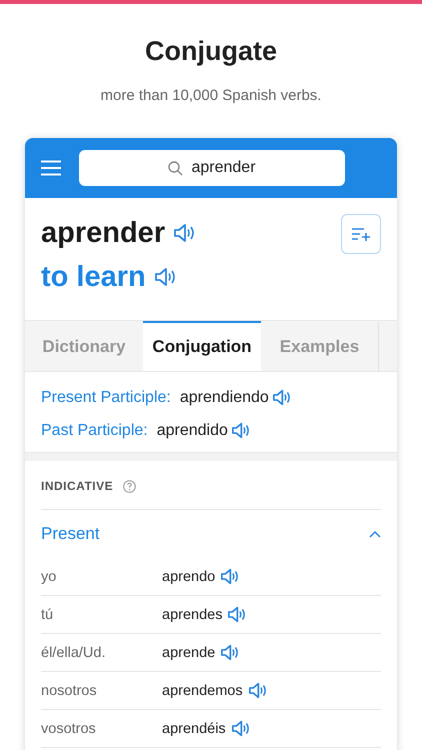 This screenshot has width=422, height=750. I want to click on page-subtitle: more than 10,000 Spanish verbs., so click(211, 95).